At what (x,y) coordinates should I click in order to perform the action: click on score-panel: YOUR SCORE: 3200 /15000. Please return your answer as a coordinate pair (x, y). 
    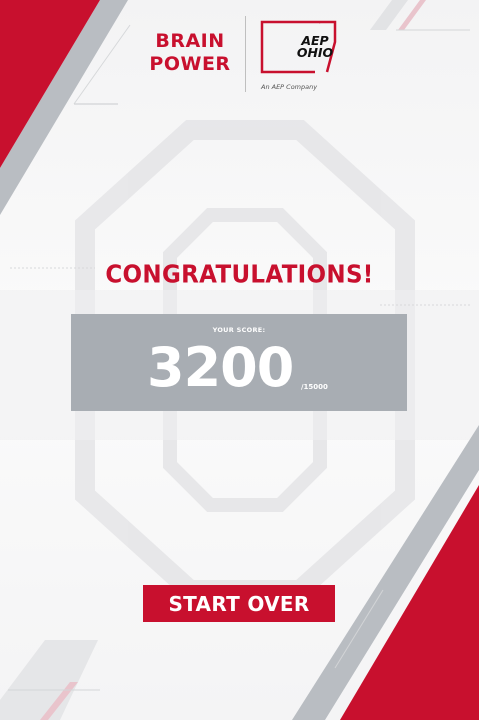
    Looking at the image, I should click on (239, 362).